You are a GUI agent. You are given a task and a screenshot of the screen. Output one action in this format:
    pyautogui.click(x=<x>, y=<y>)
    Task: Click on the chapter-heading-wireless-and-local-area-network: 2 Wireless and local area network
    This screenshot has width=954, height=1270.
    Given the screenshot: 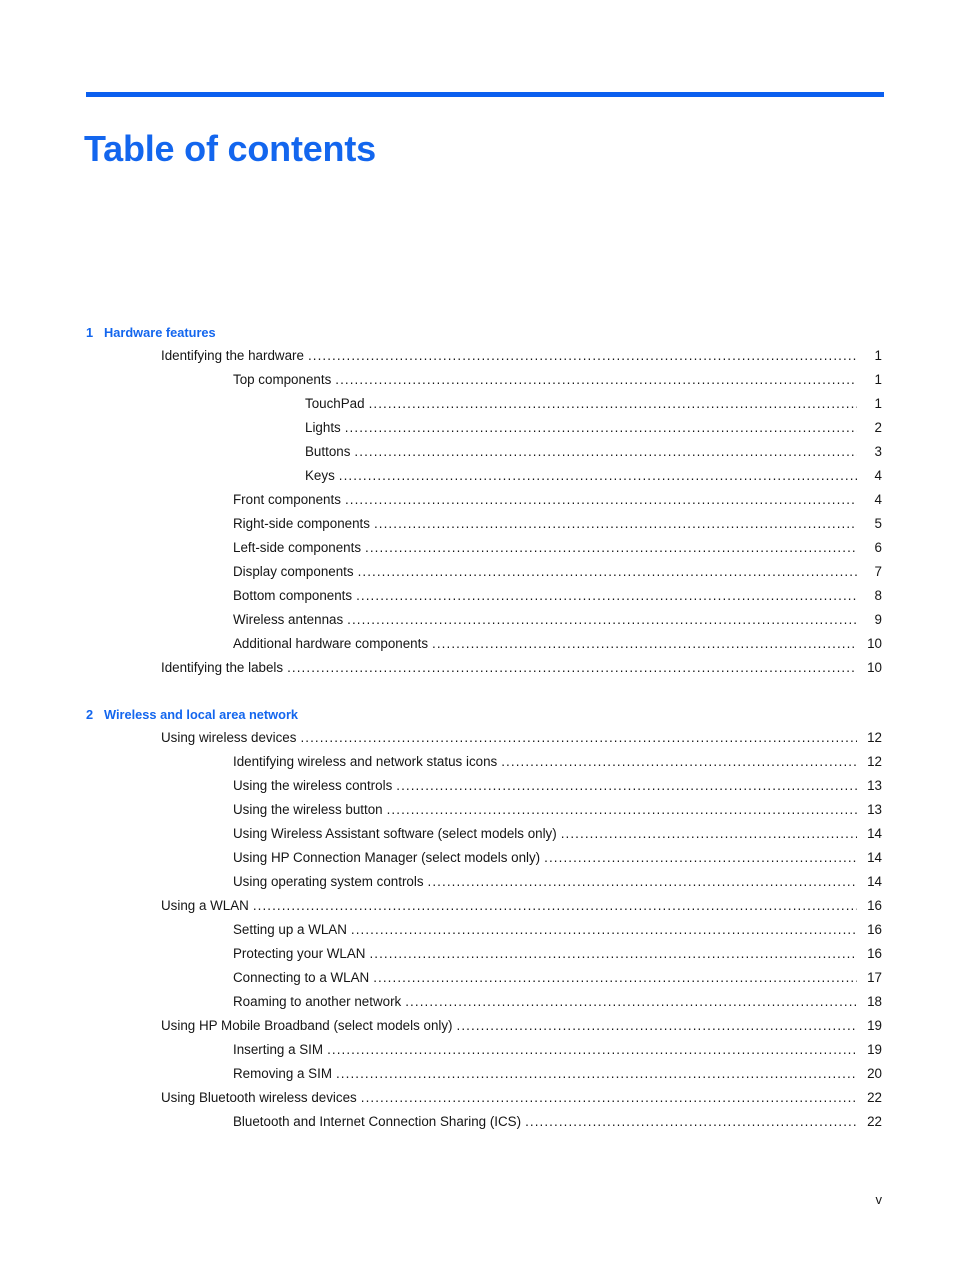 What is the action you would take?
    pyautogui.click(x=477, y=715)
    